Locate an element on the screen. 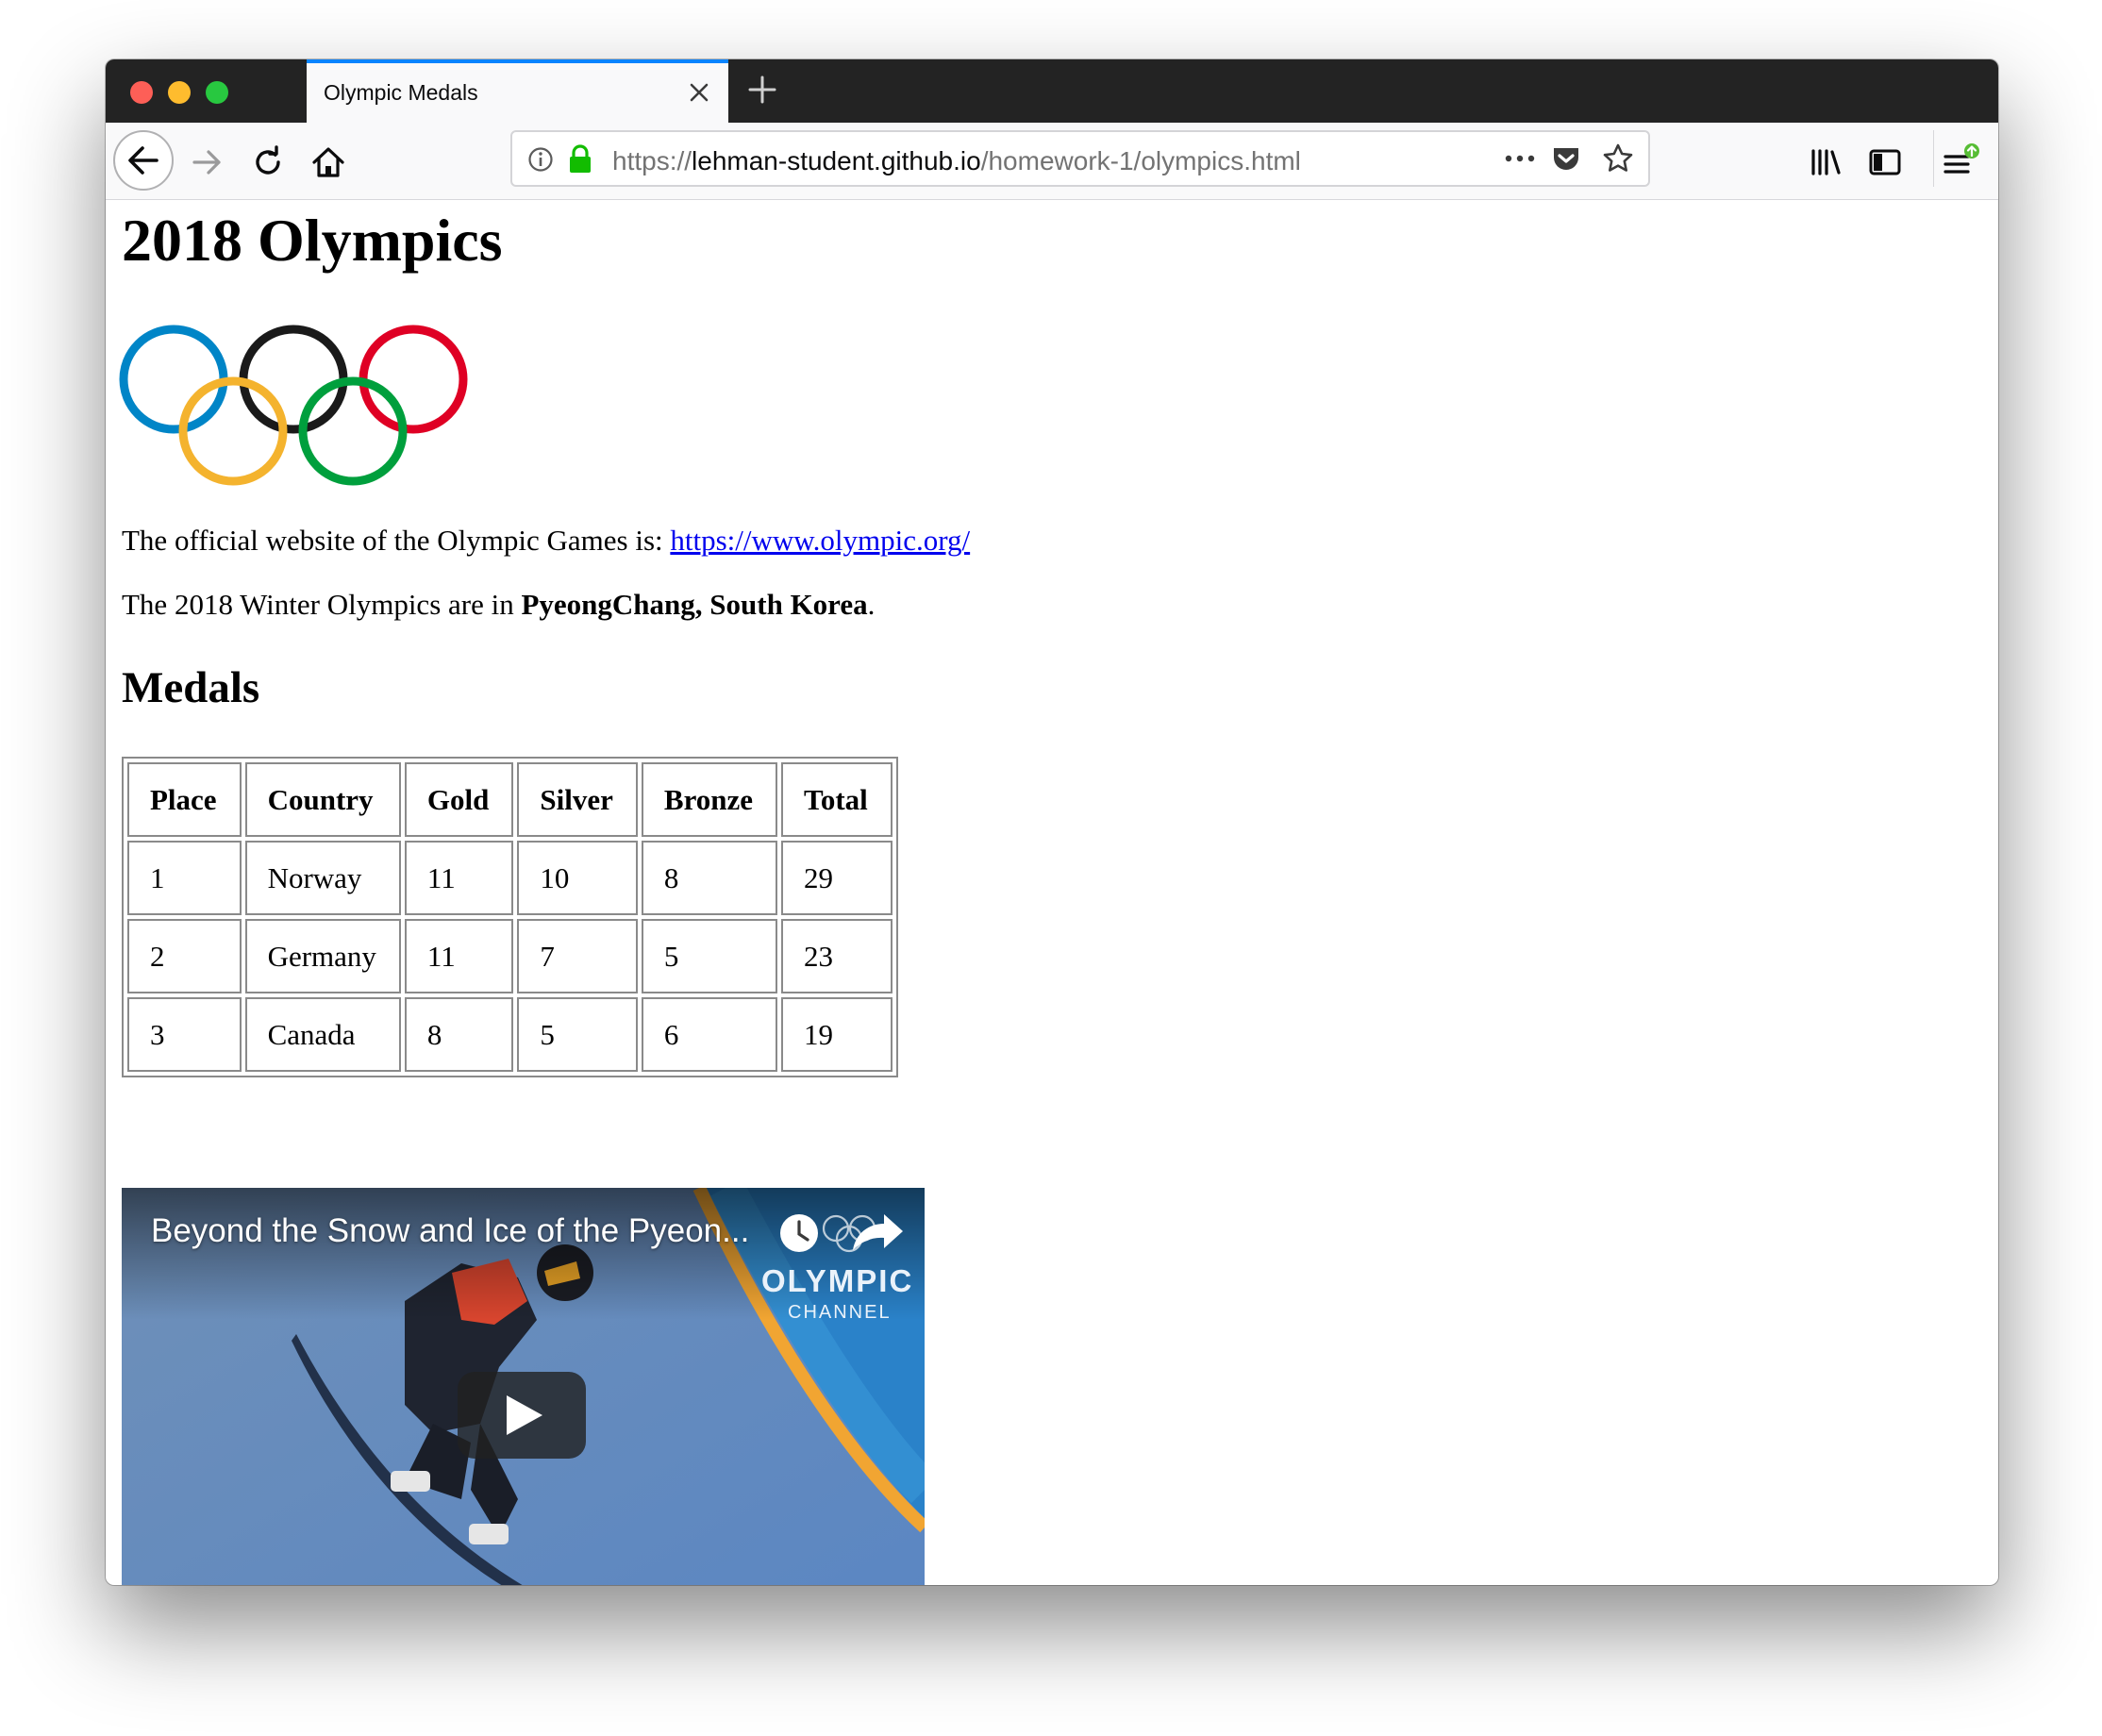  header-bronze: Bronze is located at coordinates (709, 799).